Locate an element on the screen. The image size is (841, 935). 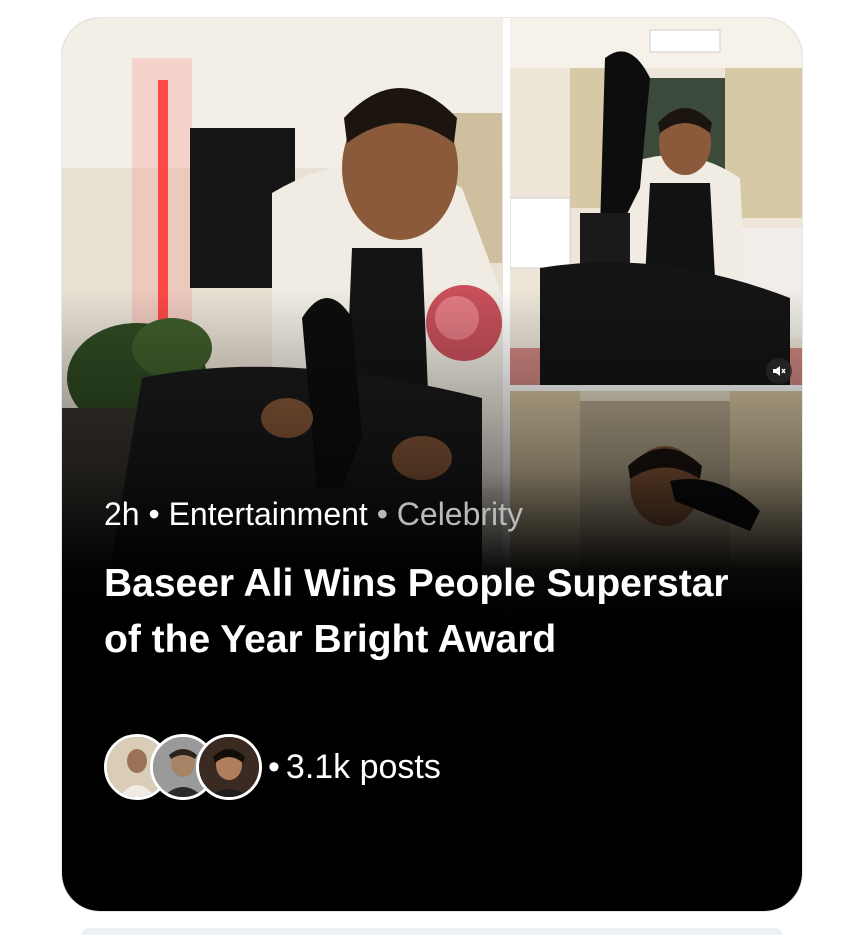
avatar is located at coordinates (229, 767).